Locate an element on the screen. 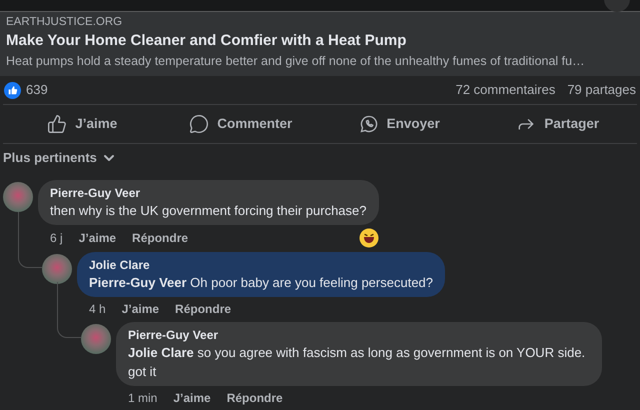 This screenshot has width=640, height=410. speech-bubble-icon is located at coordinates (199, 124).